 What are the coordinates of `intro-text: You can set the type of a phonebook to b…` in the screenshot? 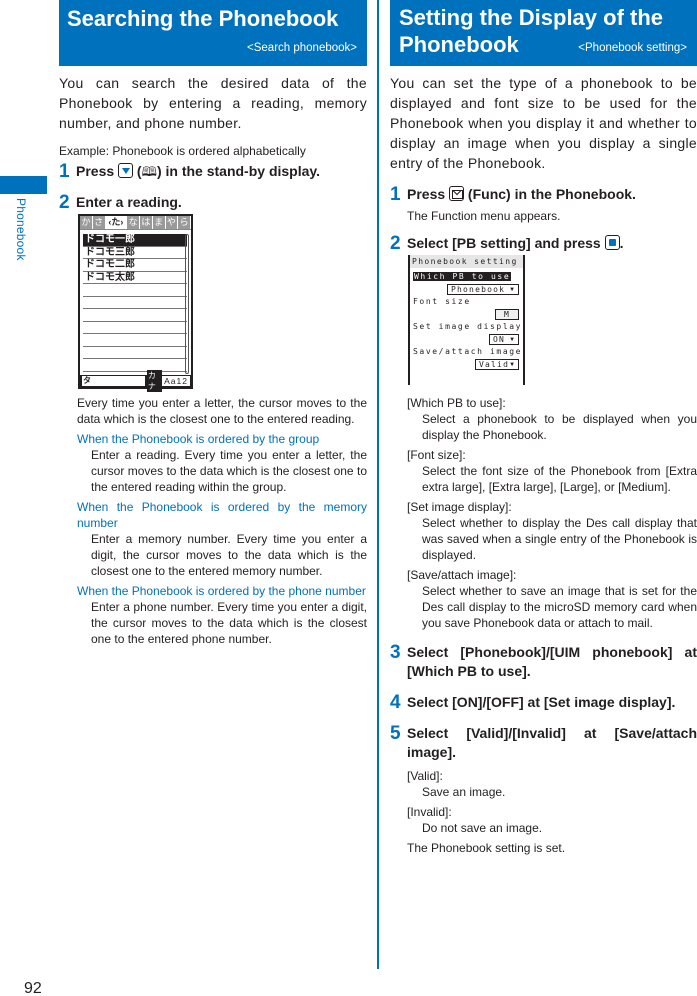 It's located at (543, 123).